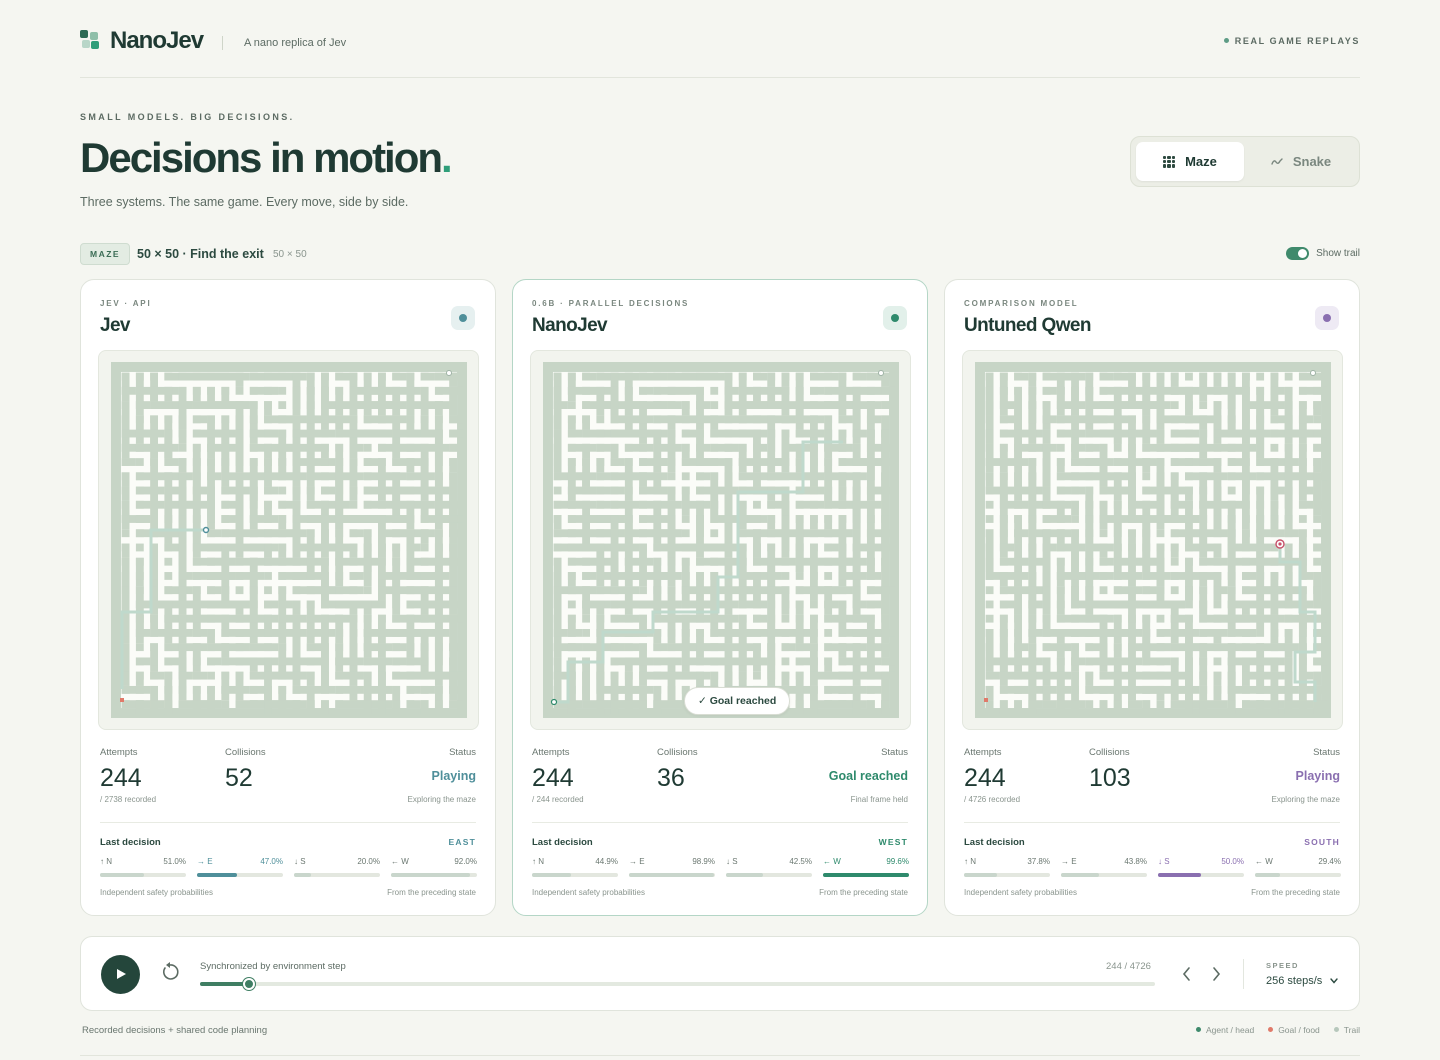 This screenshot has height=1060, width=1440. Describe the element at coordinates (288, 868) in the screenshot. I see `direction-probabilities: ↑ N 51.0% → E 47.0% ↓ S 20.0% ← W 92.0%` at that location.